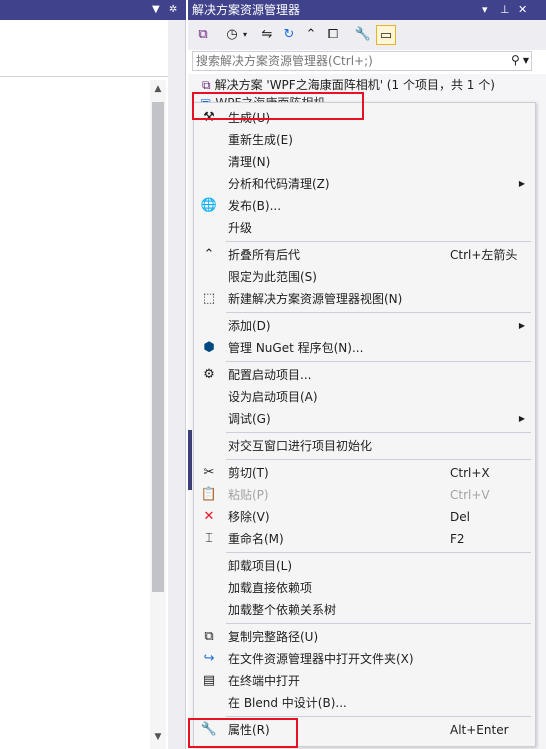  Describe the element at coordinates (209, 680) in the screenshot. I see `terminal-icon: ▤` at that location.